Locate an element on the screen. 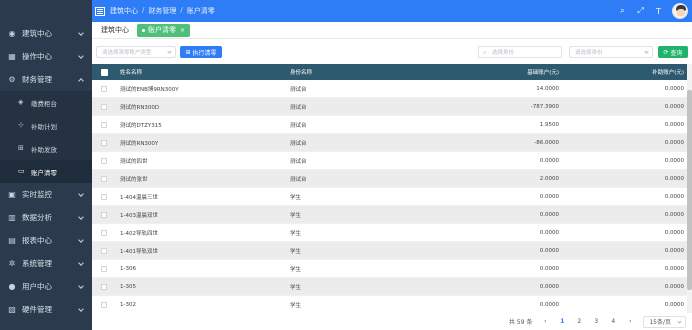 The width and height of the screenshot is (692, 330). sidebar-subitem-payment-counter: ◈ 缴费柜台 is located at coordinates (46, 102).